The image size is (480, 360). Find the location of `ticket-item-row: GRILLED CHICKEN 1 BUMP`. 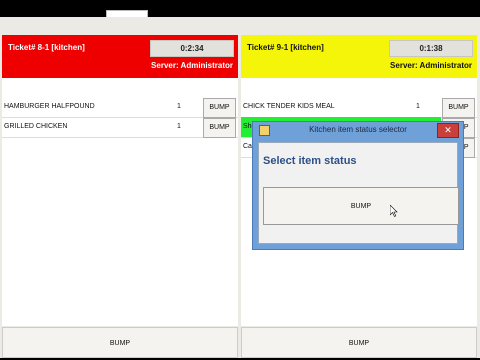

ticket-item-row: GRILLED CHICKEN 1 BUMP is located at coordinates (120, 127).